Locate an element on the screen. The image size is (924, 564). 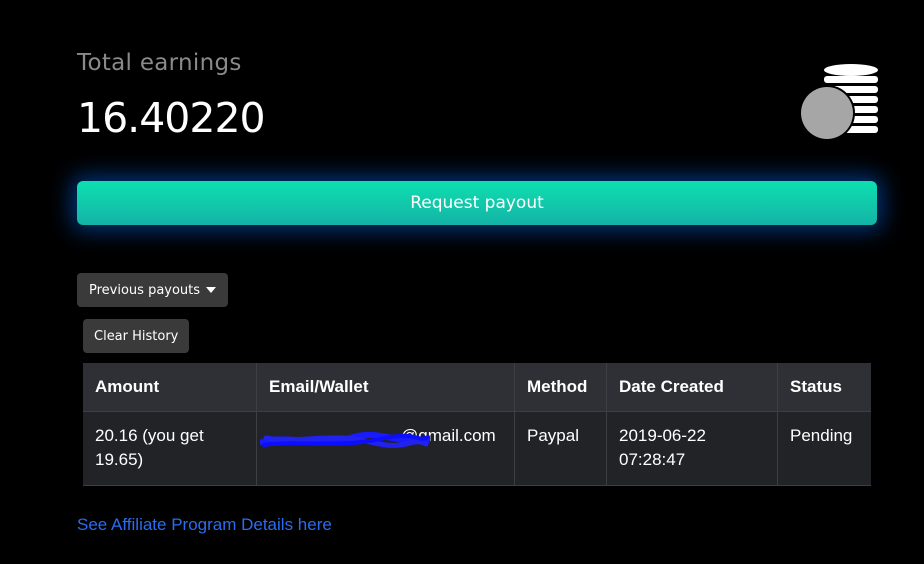
total-earnings-value: 16.40220 is located at coordinates (171, 118).